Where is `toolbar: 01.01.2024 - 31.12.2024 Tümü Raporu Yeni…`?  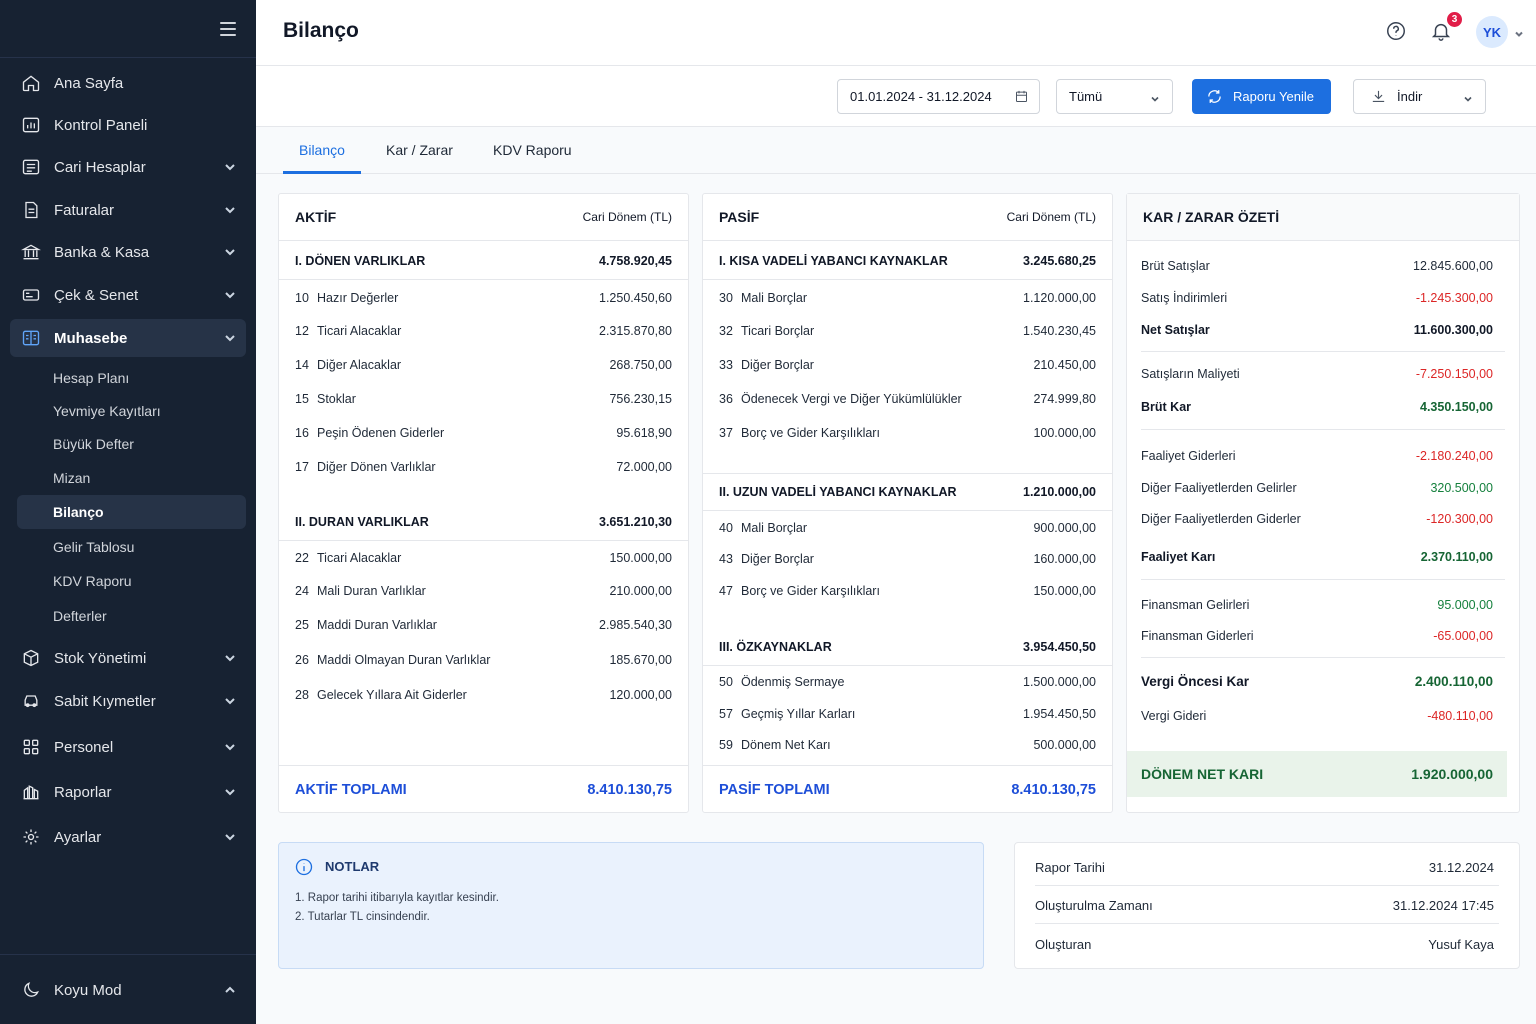 toolbar: 01.01.2024 - 31.12.2024 Tümü Raporu Yeni… is located at coordinates (896, 96).